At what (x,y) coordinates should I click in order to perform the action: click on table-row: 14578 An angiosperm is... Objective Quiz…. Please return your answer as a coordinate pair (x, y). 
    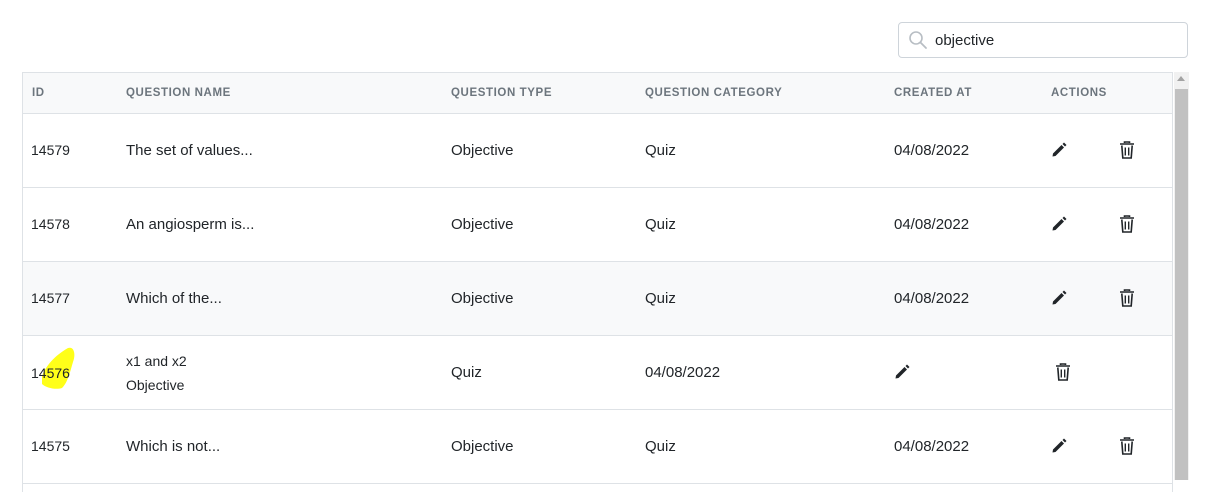
    Looking at the image, I should click on (597, 225).